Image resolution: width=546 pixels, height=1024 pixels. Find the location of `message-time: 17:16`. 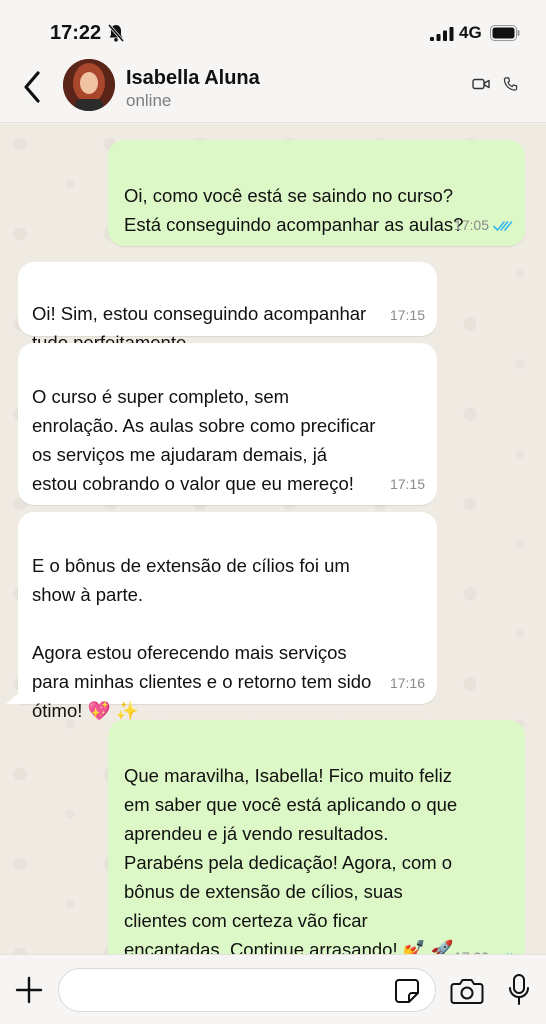

message-time: 17:16 is located at coordinates (407, 683).